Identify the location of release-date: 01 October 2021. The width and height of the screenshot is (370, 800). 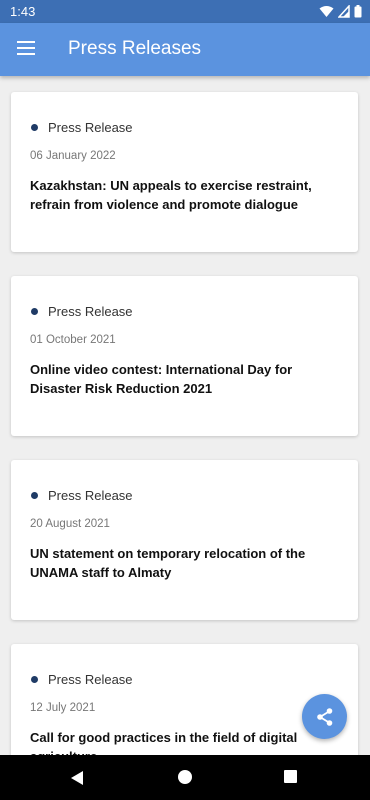
(73, 340).